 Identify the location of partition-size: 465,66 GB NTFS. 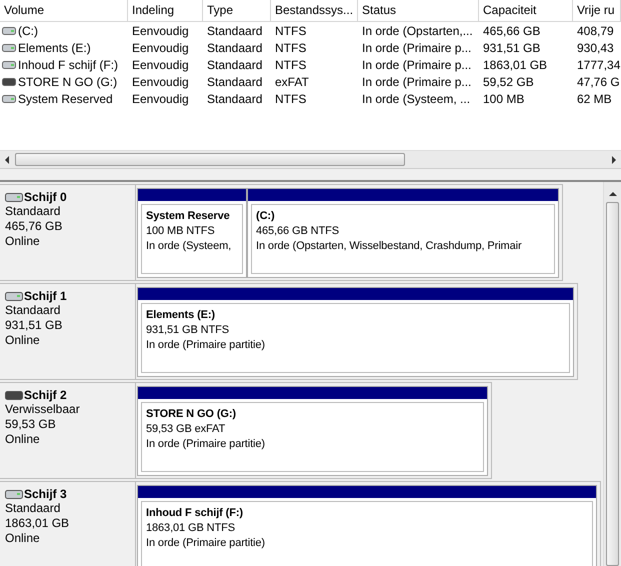
(297, 231).